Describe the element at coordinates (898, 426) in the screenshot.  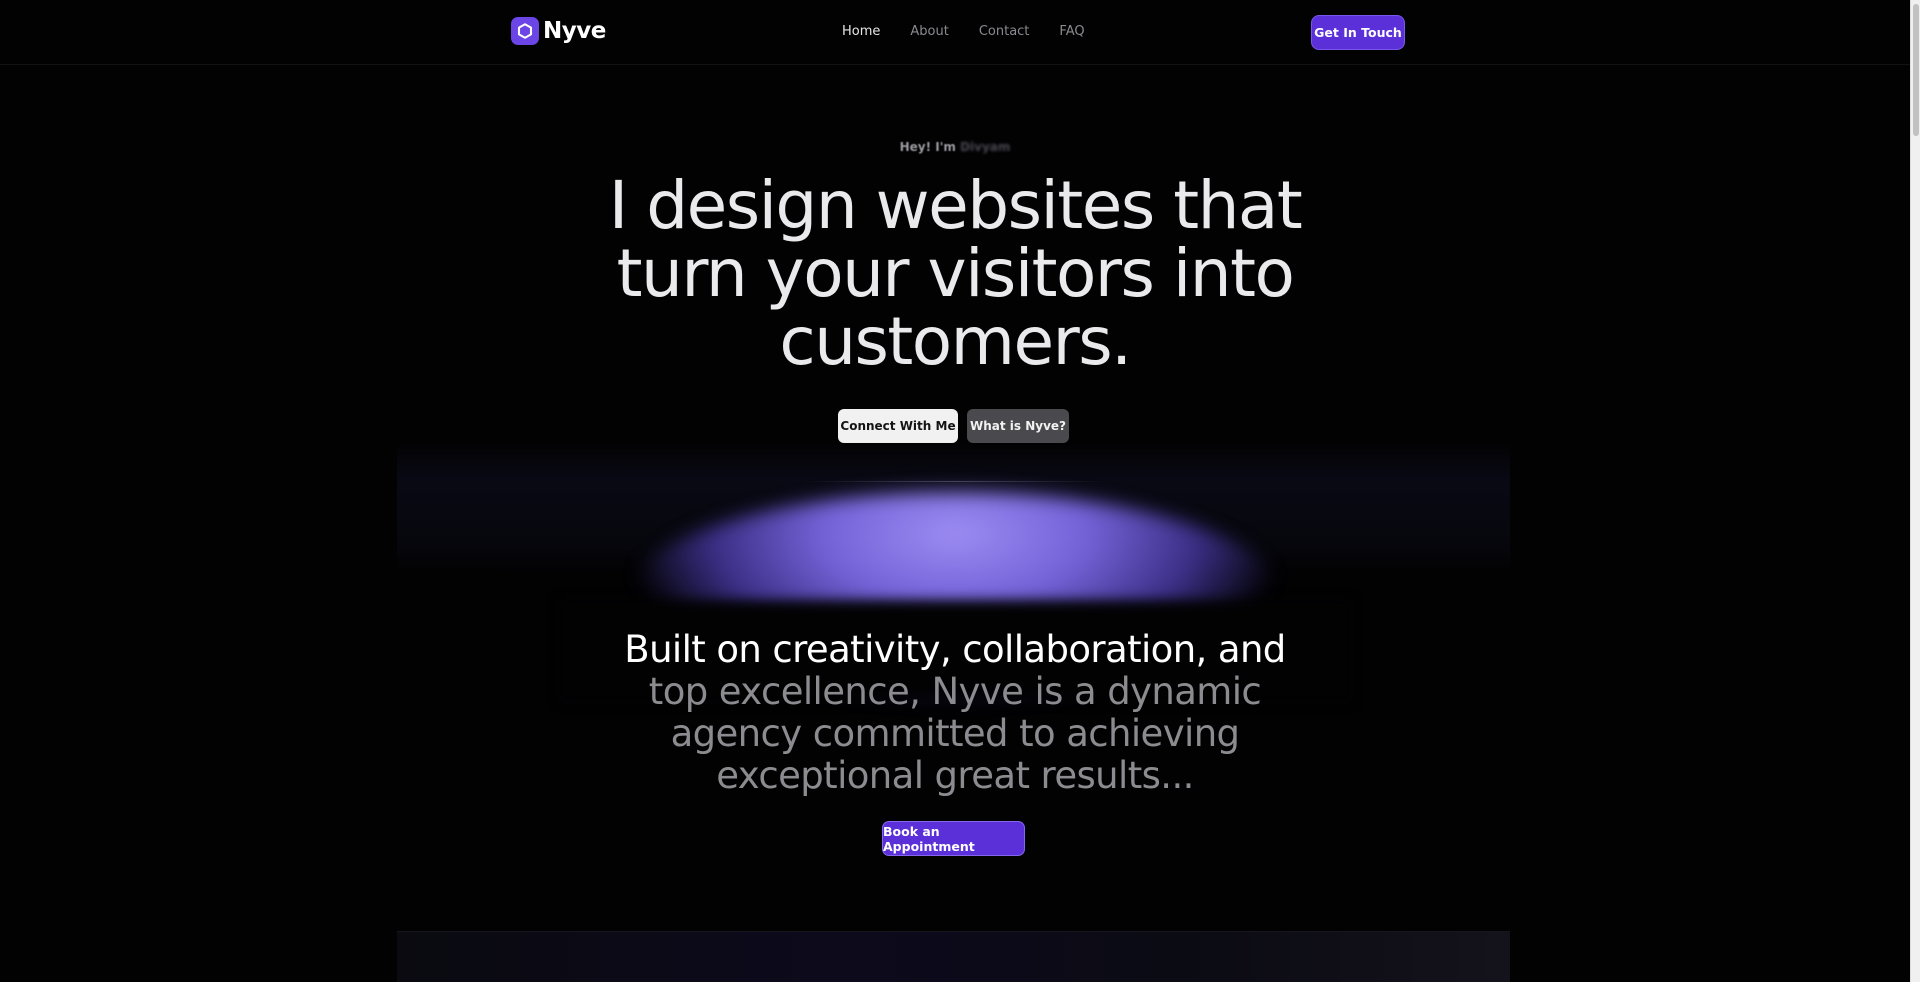
I see `connect-with-me-button: Connect With Me` at that location.